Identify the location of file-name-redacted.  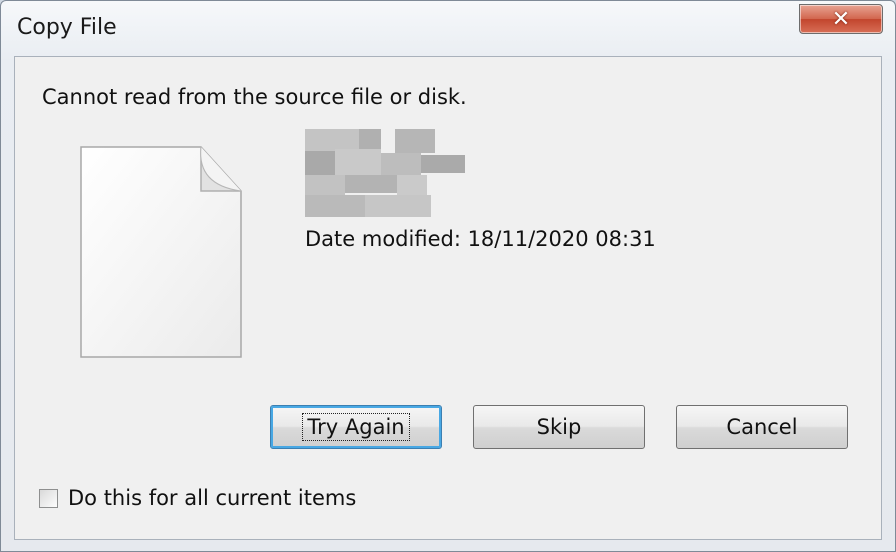
(387, 175).